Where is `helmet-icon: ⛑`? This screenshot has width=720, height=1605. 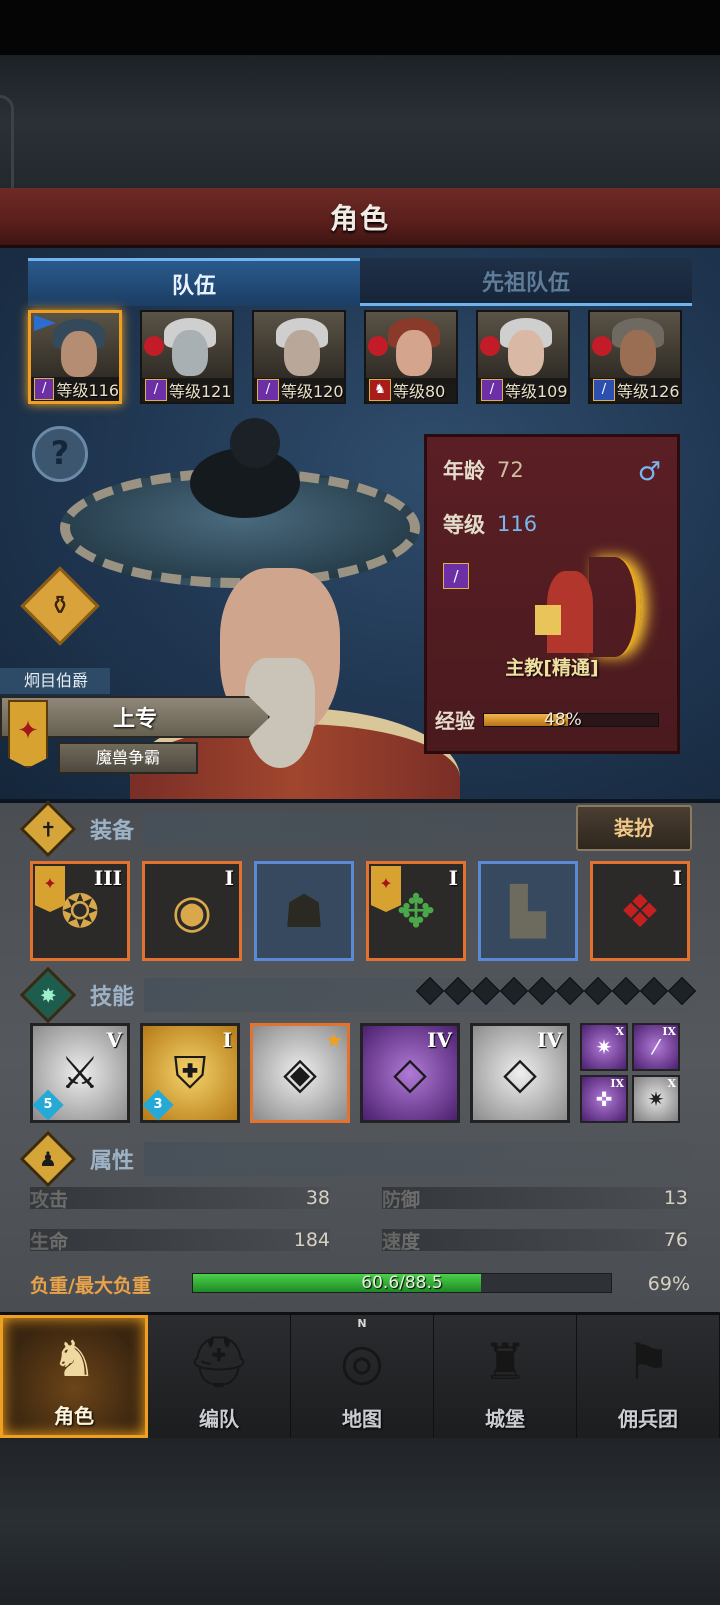 helmet-icon: ⛑ is located at coordinates (219, 1361).